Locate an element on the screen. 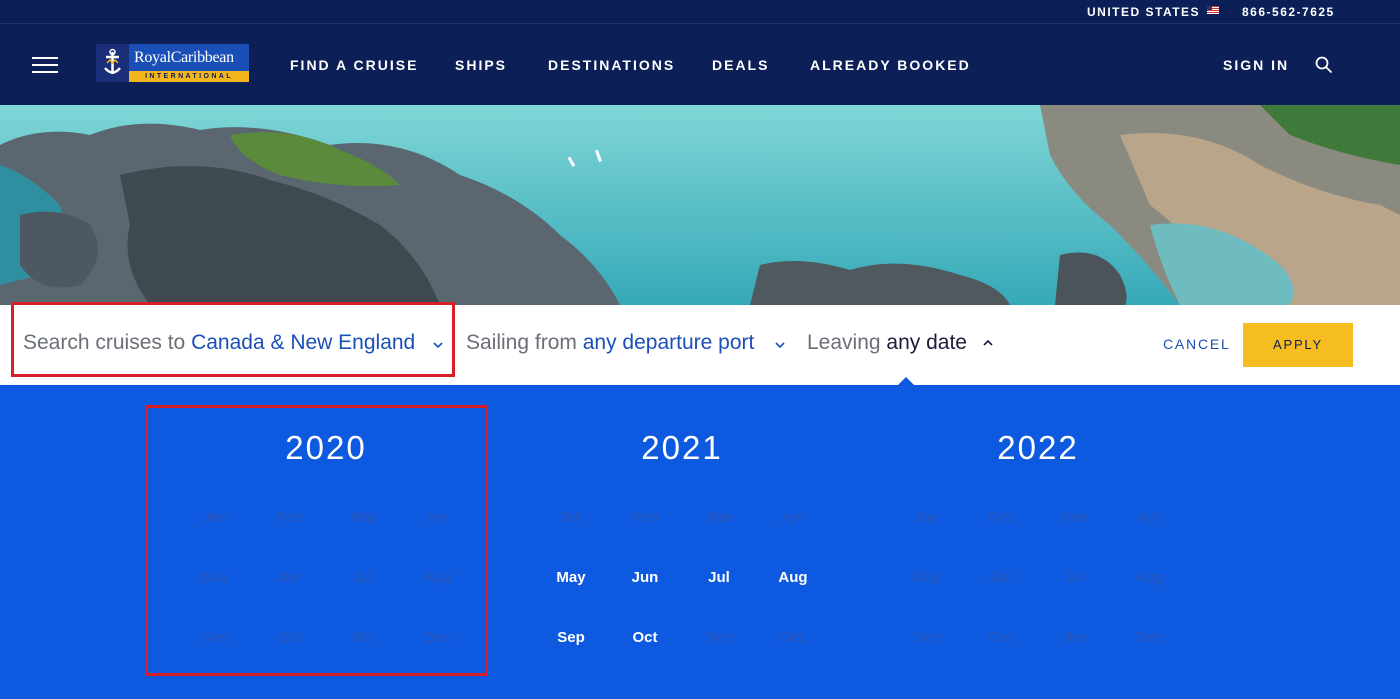 This screenshot has height=699, width=1400. departure-port-dropdown: Sailing from any departure port is located at coordinates (625, 343).